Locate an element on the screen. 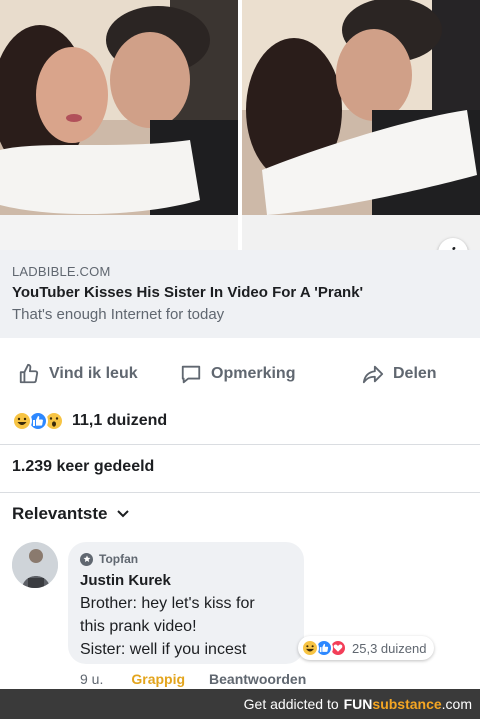 The height and width of the screenshot is (719, 480). comment-line: Brother: hey let's kiss for is located at coordinates (167, 603).